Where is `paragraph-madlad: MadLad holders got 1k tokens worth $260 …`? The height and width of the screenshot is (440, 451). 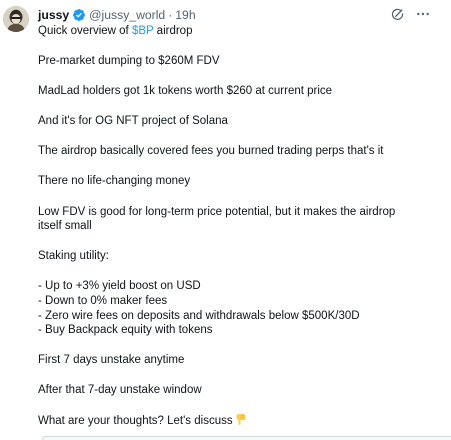
paragraph-madlad: MadLad holders got 1k tokens worth $260 … is located at coordinates (185, 91).